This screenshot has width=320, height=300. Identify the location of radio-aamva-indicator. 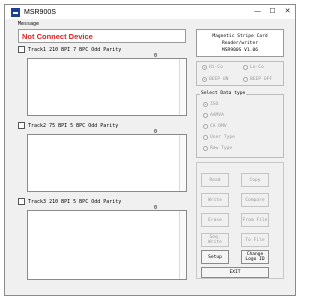
(205, 115).